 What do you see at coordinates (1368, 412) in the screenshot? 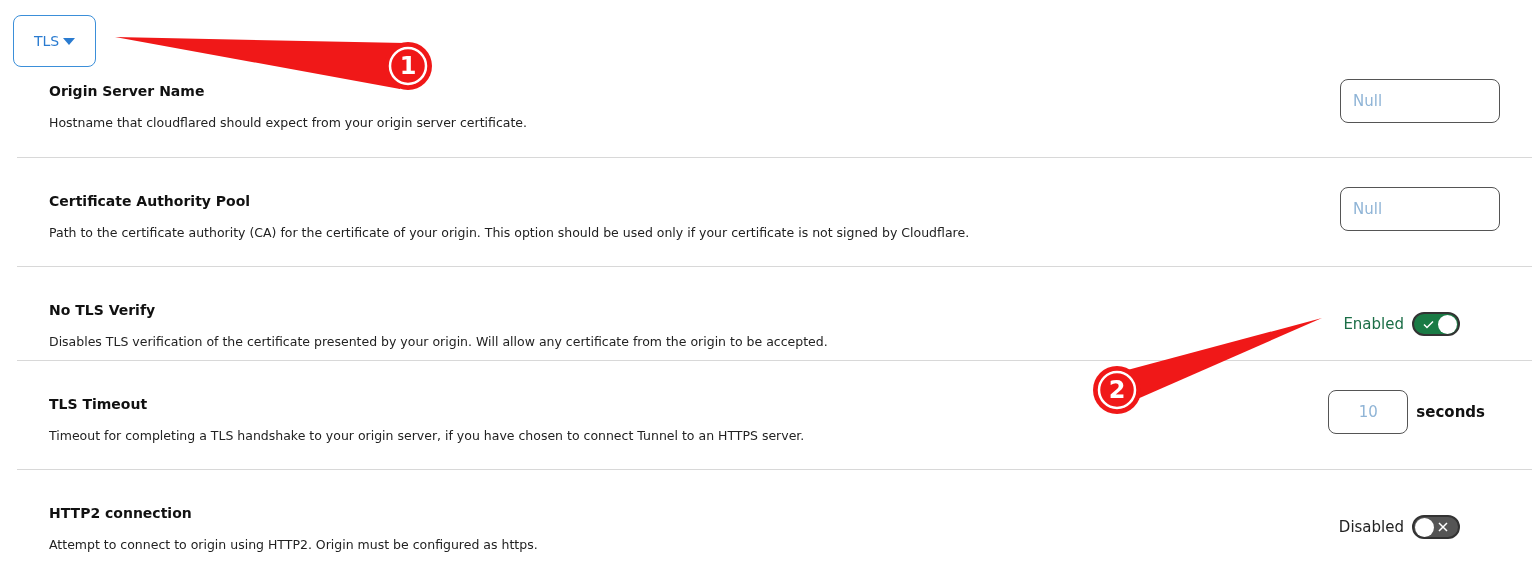
I see `number-field: 10` at bounding box center [1368, 412].